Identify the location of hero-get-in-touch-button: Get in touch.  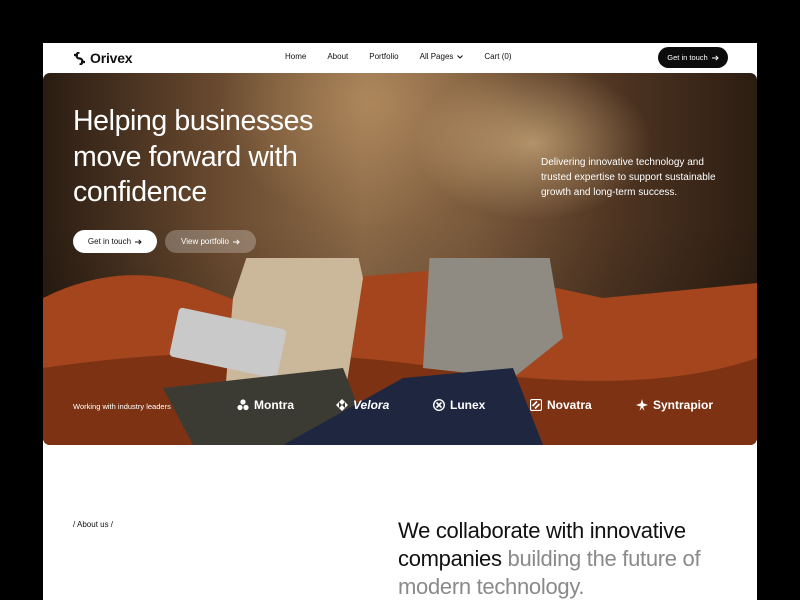
(115, 241).